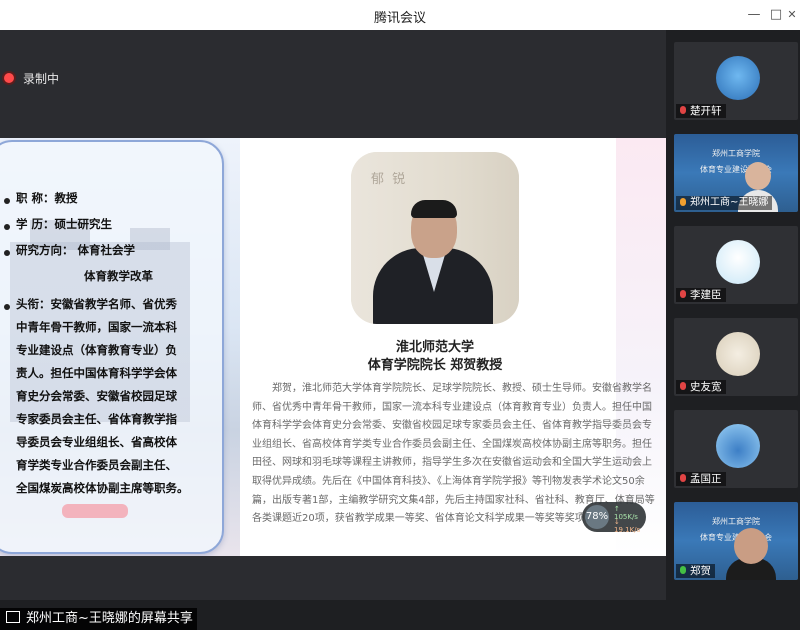  Describe the element at coordinates (736, 169) in the screenshot. I see `video-banner-line-2: 体育专业建设研讨会` at that location.